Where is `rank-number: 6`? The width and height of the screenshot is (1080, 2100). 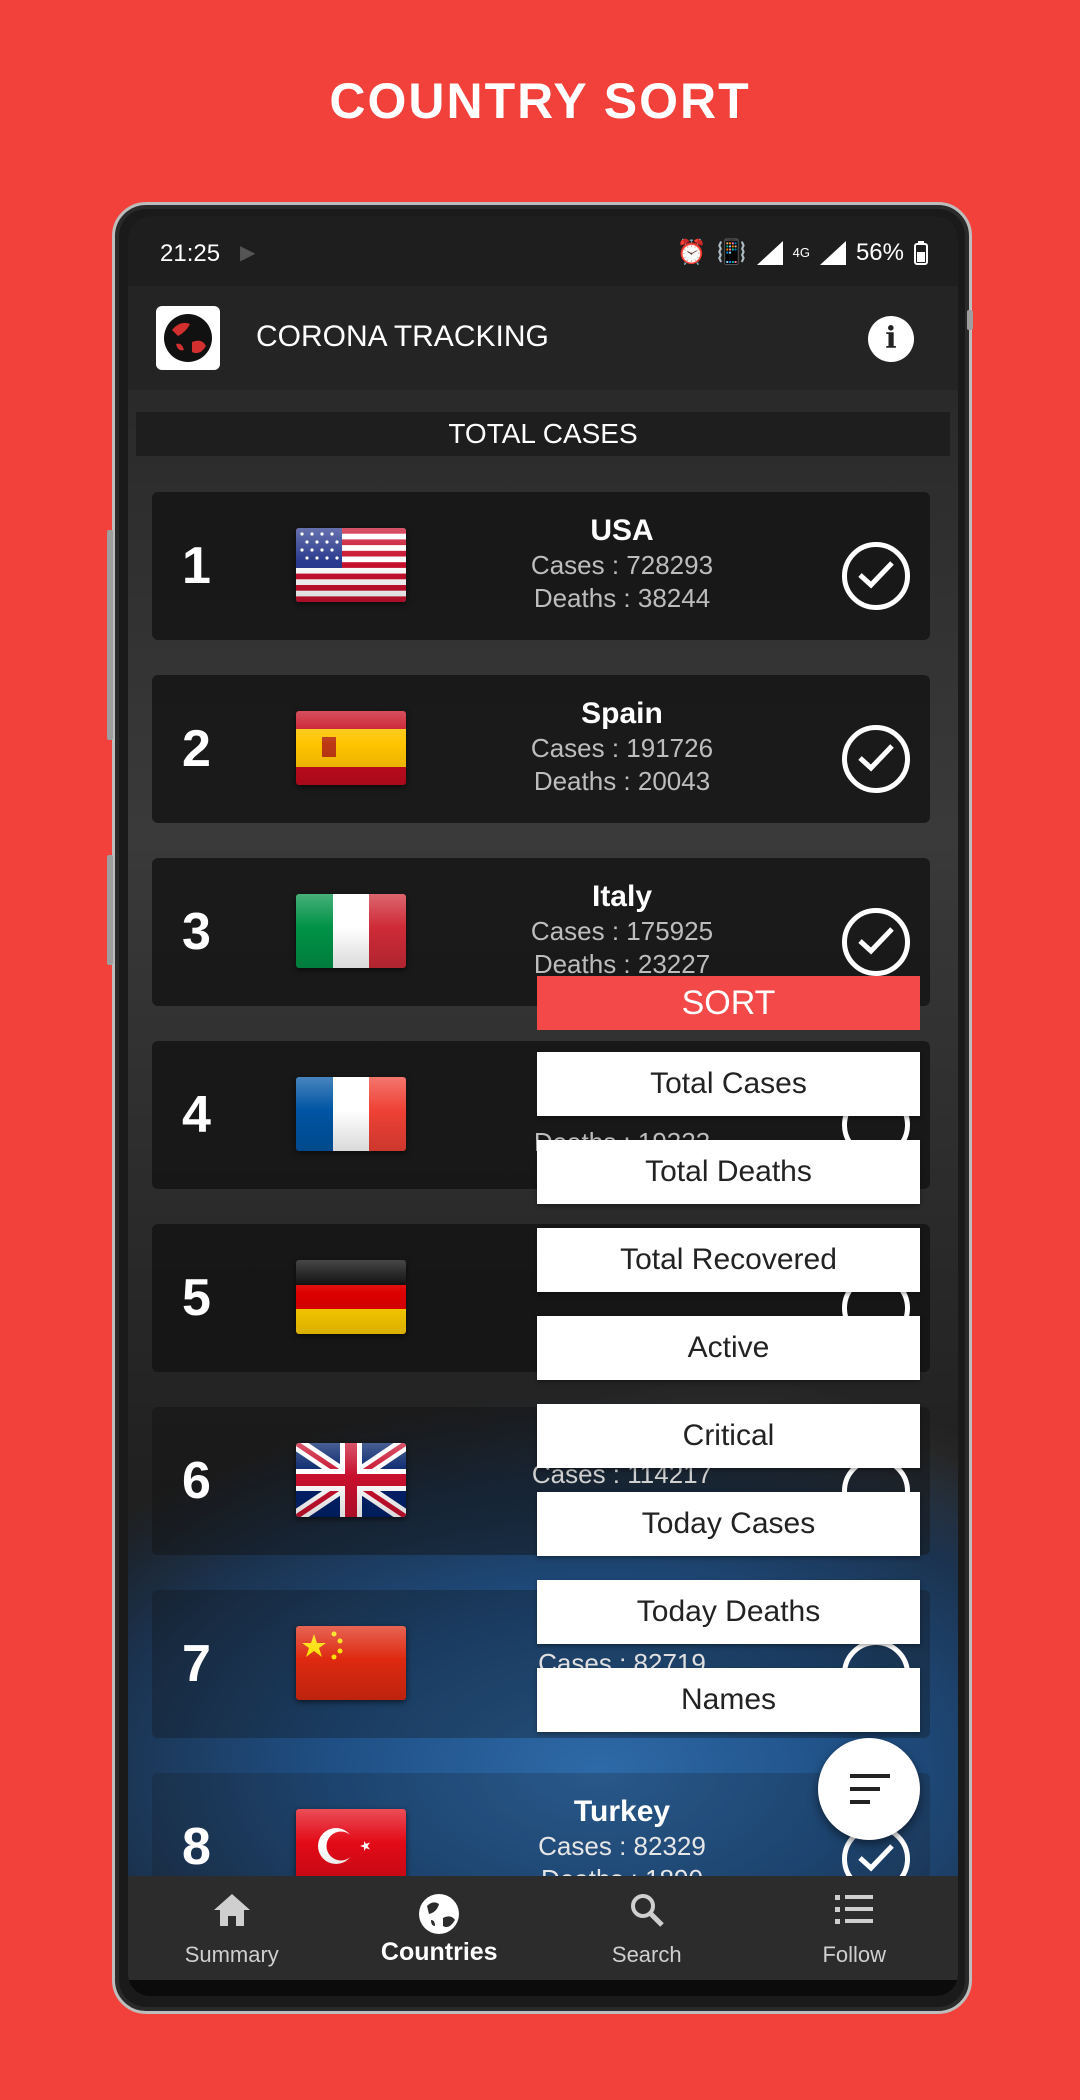
rank-number: 6 is located at coordinates (196, 1481).